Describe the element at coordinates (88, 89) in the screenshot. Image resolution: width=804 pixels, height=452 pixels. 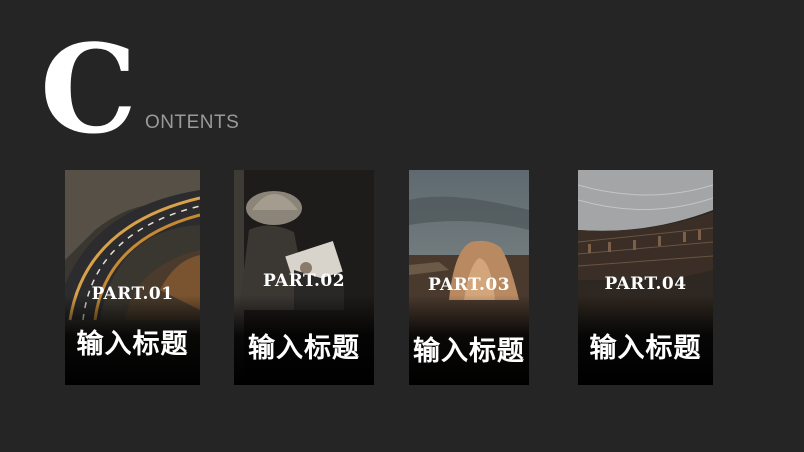
I see `heading-initial-letter: C` at that location.